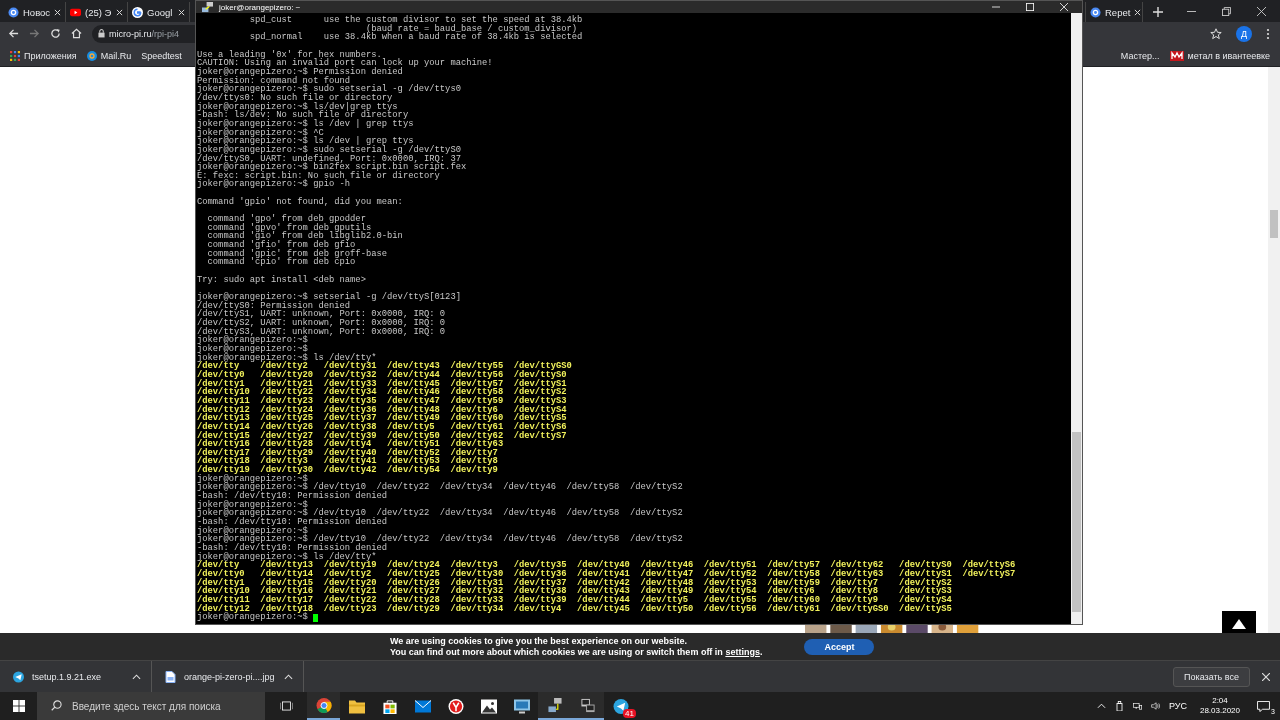  Describe the element at coordinates (1226, 11) in the screenshot. I see `restore-icon` at that location.